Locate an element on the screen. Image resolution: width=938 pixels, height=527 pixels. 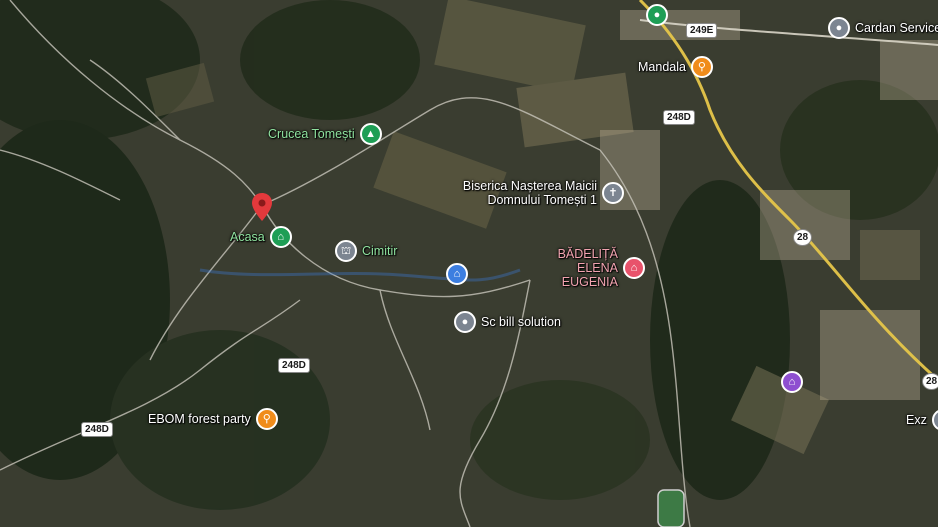
landmark-icon: ⌂ is located at coordinates (792, 382).